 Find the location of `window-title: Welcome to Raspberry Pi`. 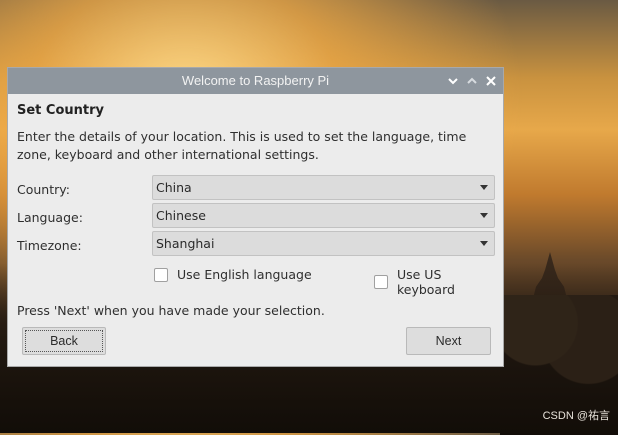

window-title: Welcome to Raspberry Pi is located at coordinates (255, 80).